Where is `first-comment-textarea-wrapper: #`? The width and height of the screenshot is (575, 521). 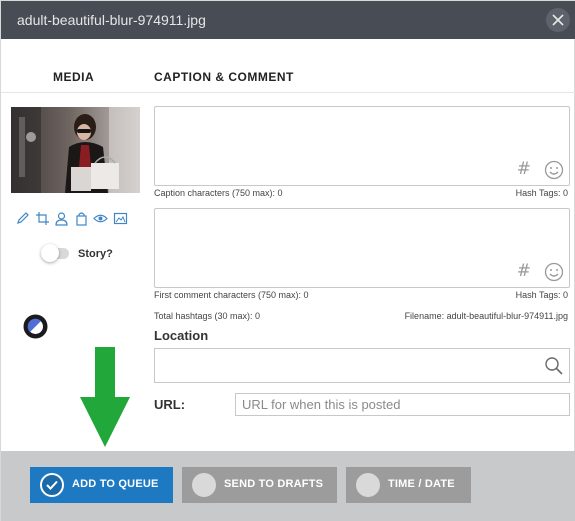
first-comment-textarea-wrapper: # is located at coordinates (362, 248).